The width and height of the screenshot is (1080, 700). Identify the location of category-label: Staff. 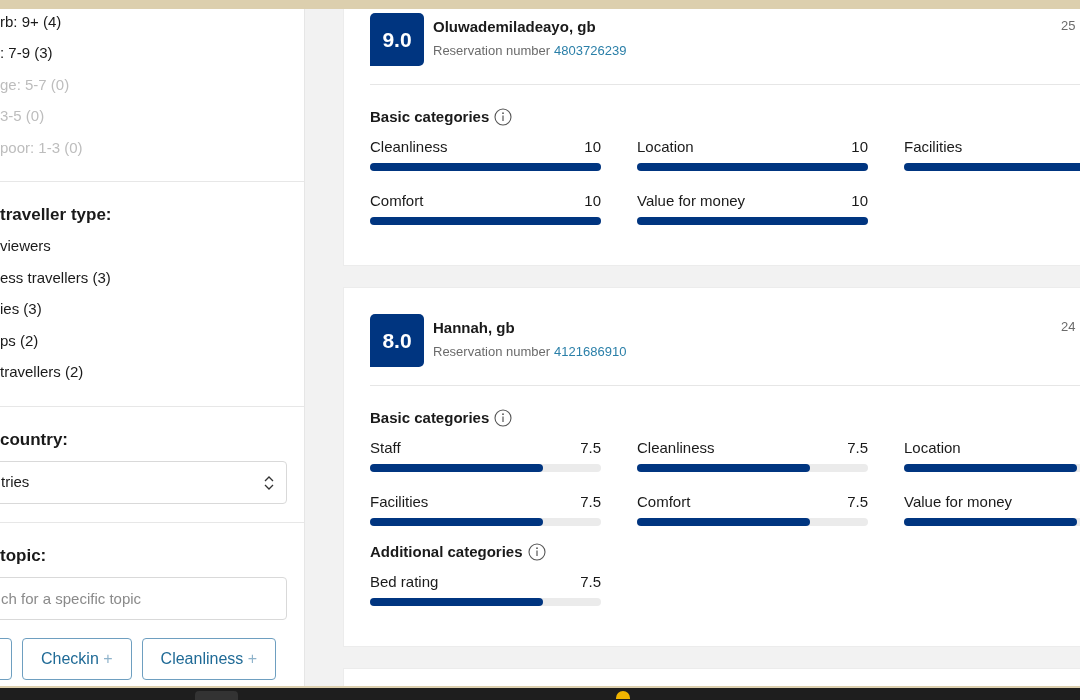
(385, 447).